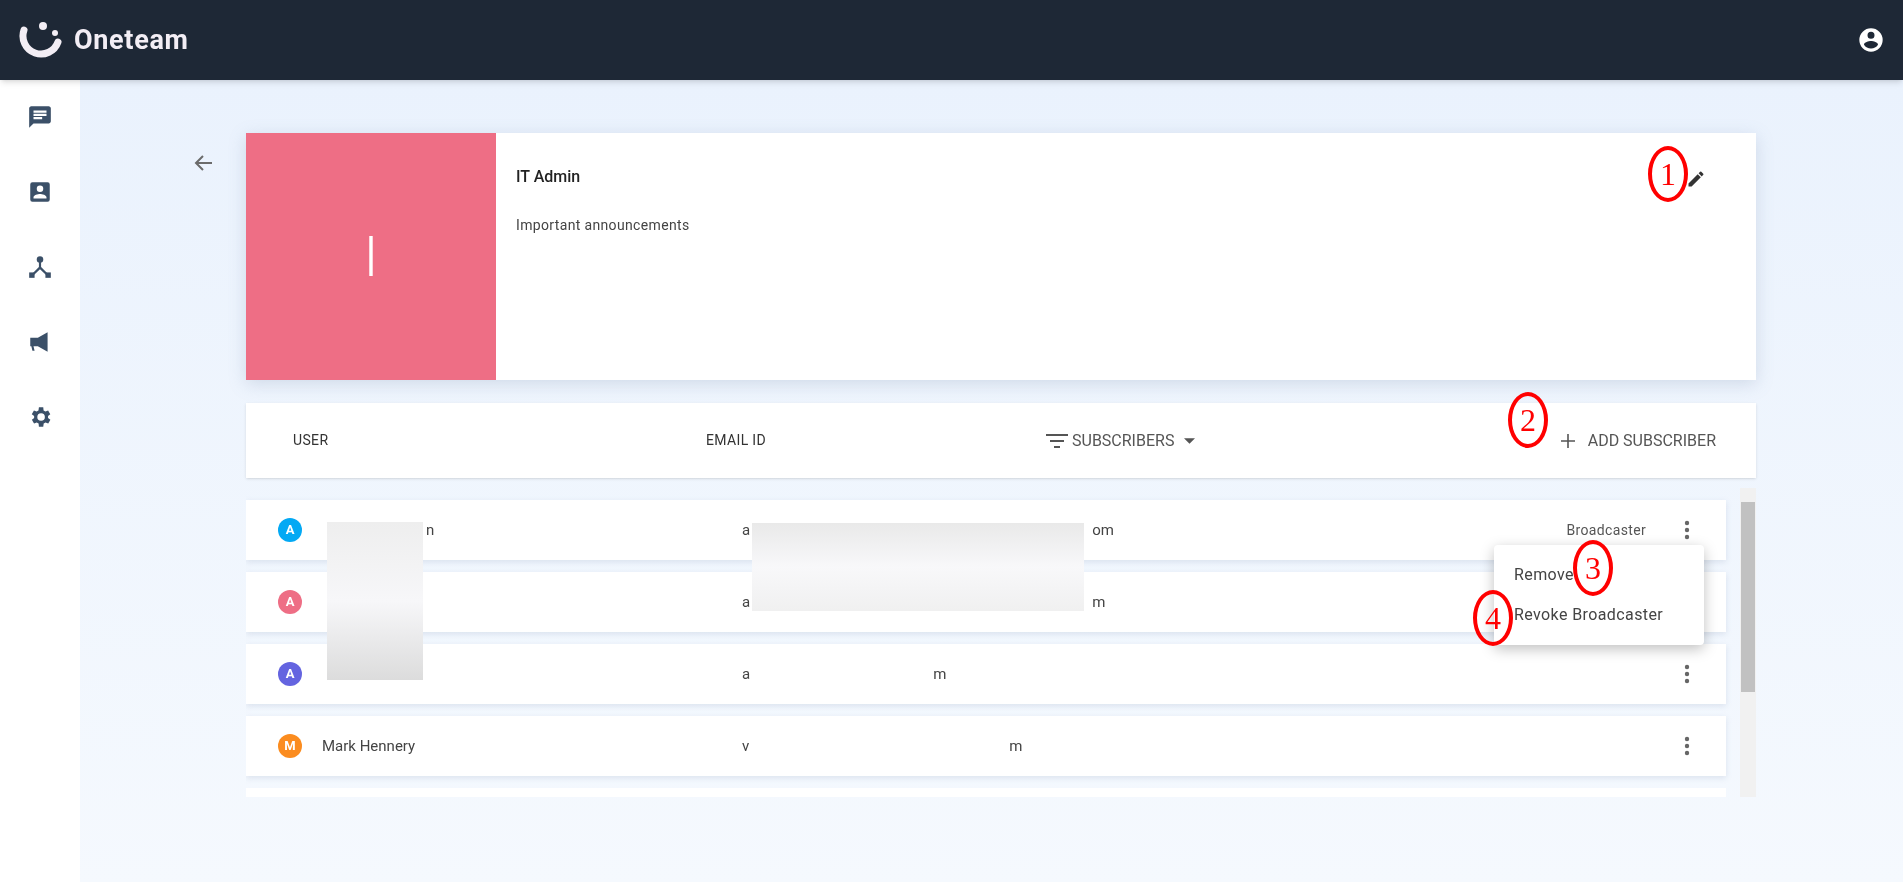  I want to click on column-header: USER, so click(311, 440).